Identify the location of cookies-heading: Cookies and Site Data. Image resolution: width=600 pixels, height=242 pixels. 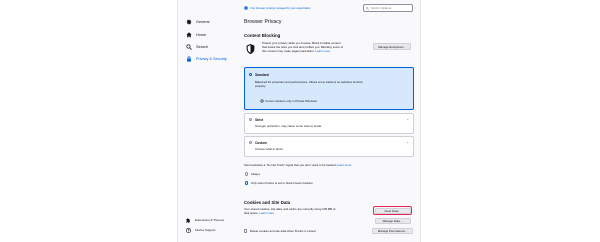
(267, 202).